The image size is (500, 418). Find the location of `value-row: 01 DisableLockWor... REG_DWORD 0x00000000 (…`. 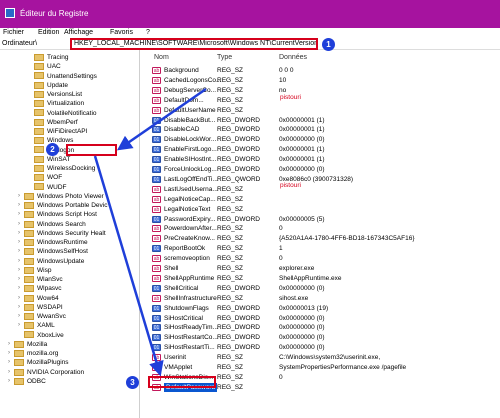

value-row: 01 DisableLockWor... REG_DWORD 0x00000000 (… is located at coordinates (320, 139).